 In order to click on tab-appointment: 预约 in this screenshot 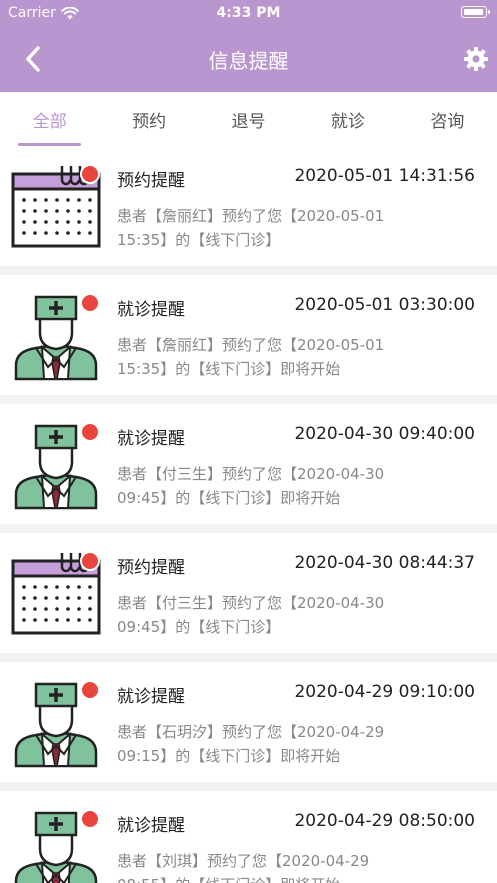, I will do `click(148, 119)`.